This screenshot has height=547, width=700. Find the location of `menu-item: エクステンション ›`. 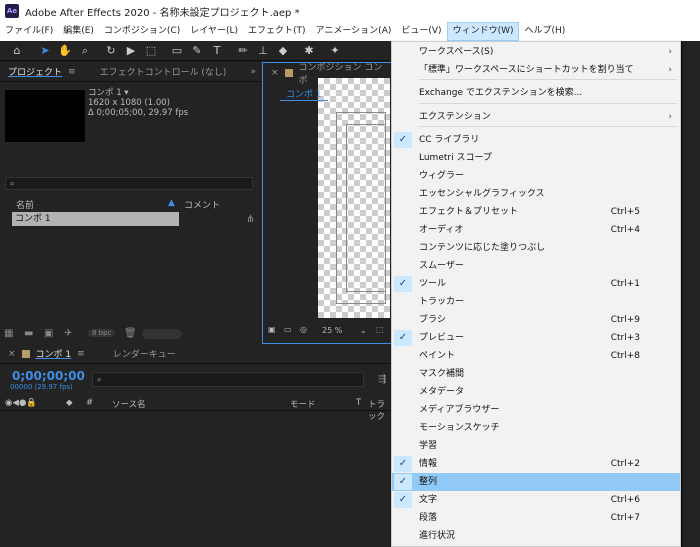

menu-item: エクステンション › is located at coordinates (536, 117).